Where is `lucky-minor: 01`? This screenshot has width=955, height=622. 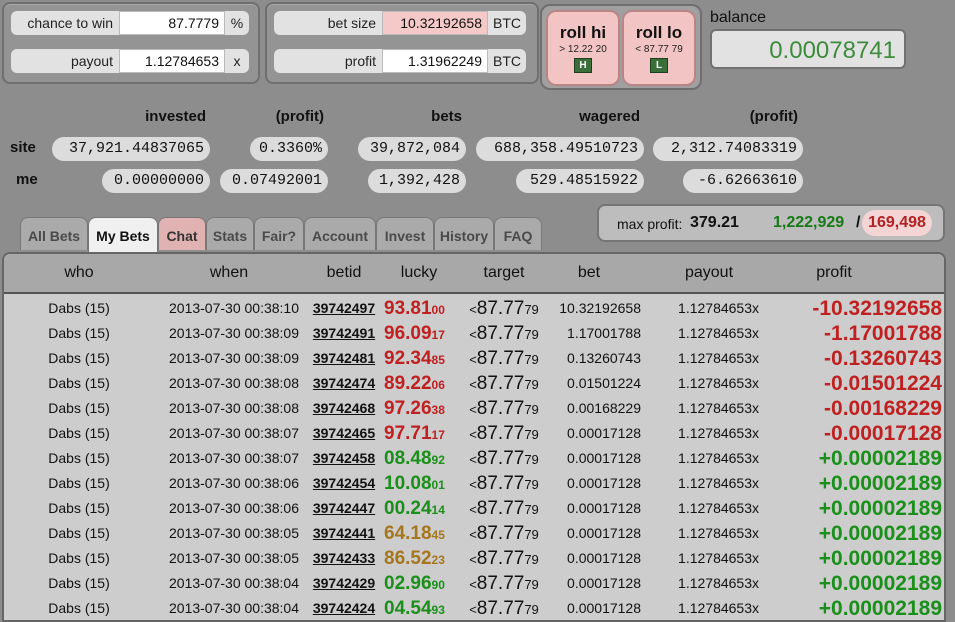 lucky-minor: 01 is located at coordinates (438, 485).